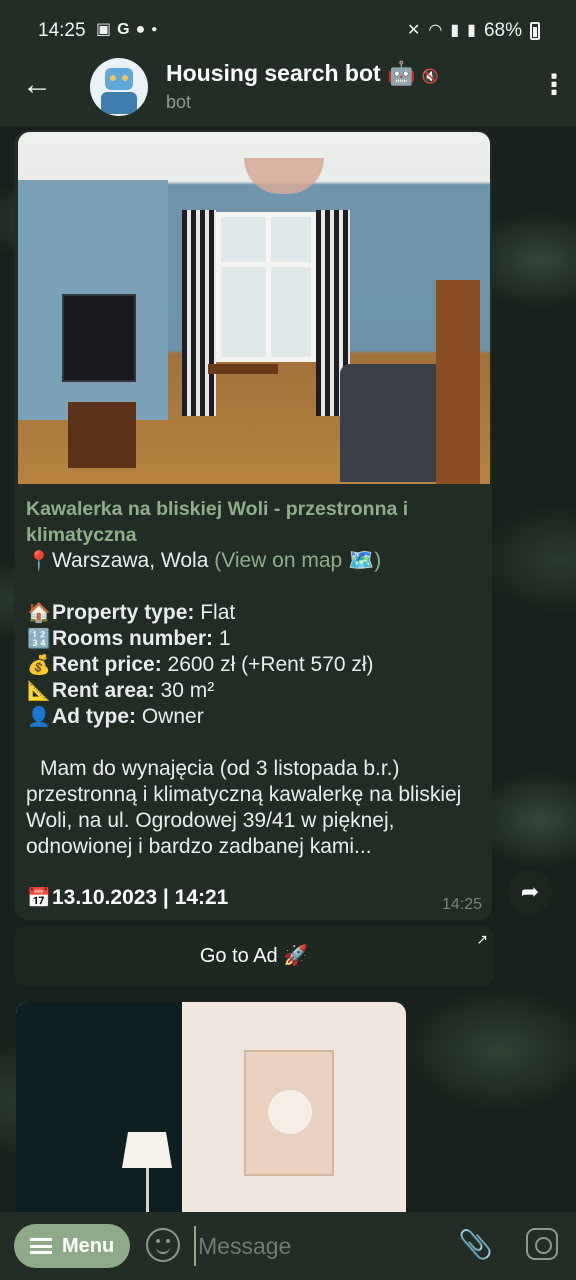 Image resolution: width=576 pixels, height=1280 pixels. What do you see at coordinates (163, 1245) in the screenshot?
I see `emoji-icon` at bounding box center [163, 1245].